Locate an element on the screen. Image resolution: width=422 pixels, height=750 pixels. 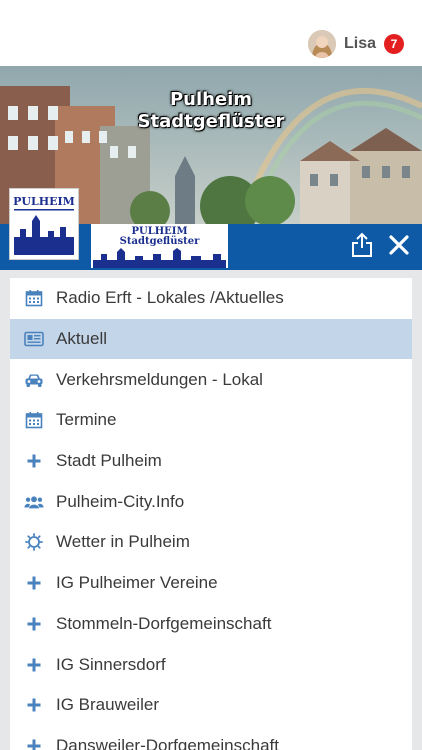
menu-item: Dansweiler-Dorfgemeinschaft is located at coordinates (211, 738).